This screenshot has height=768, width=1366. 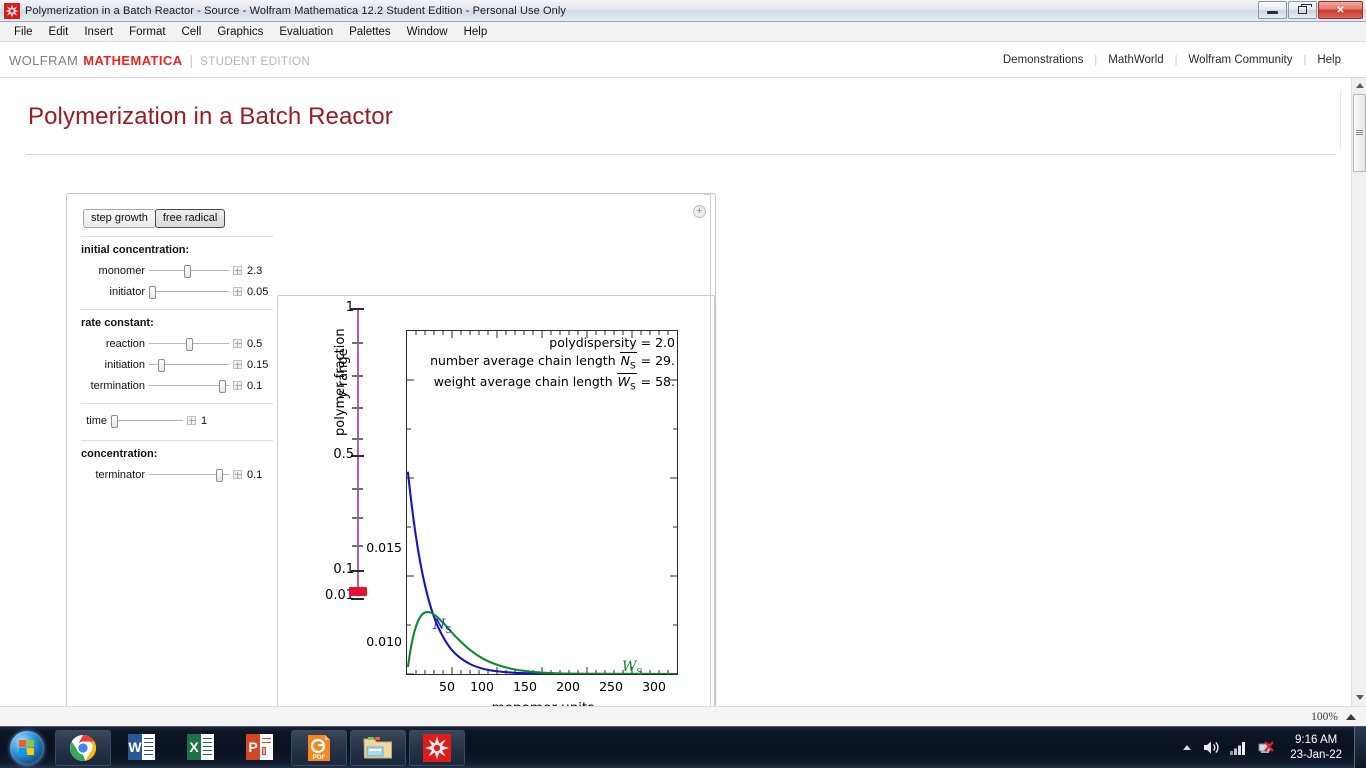 What do you see at coordinates (1340, 119) in the screenshot?
I see `title-cell-bracket` at bounding box center [1340, 119].